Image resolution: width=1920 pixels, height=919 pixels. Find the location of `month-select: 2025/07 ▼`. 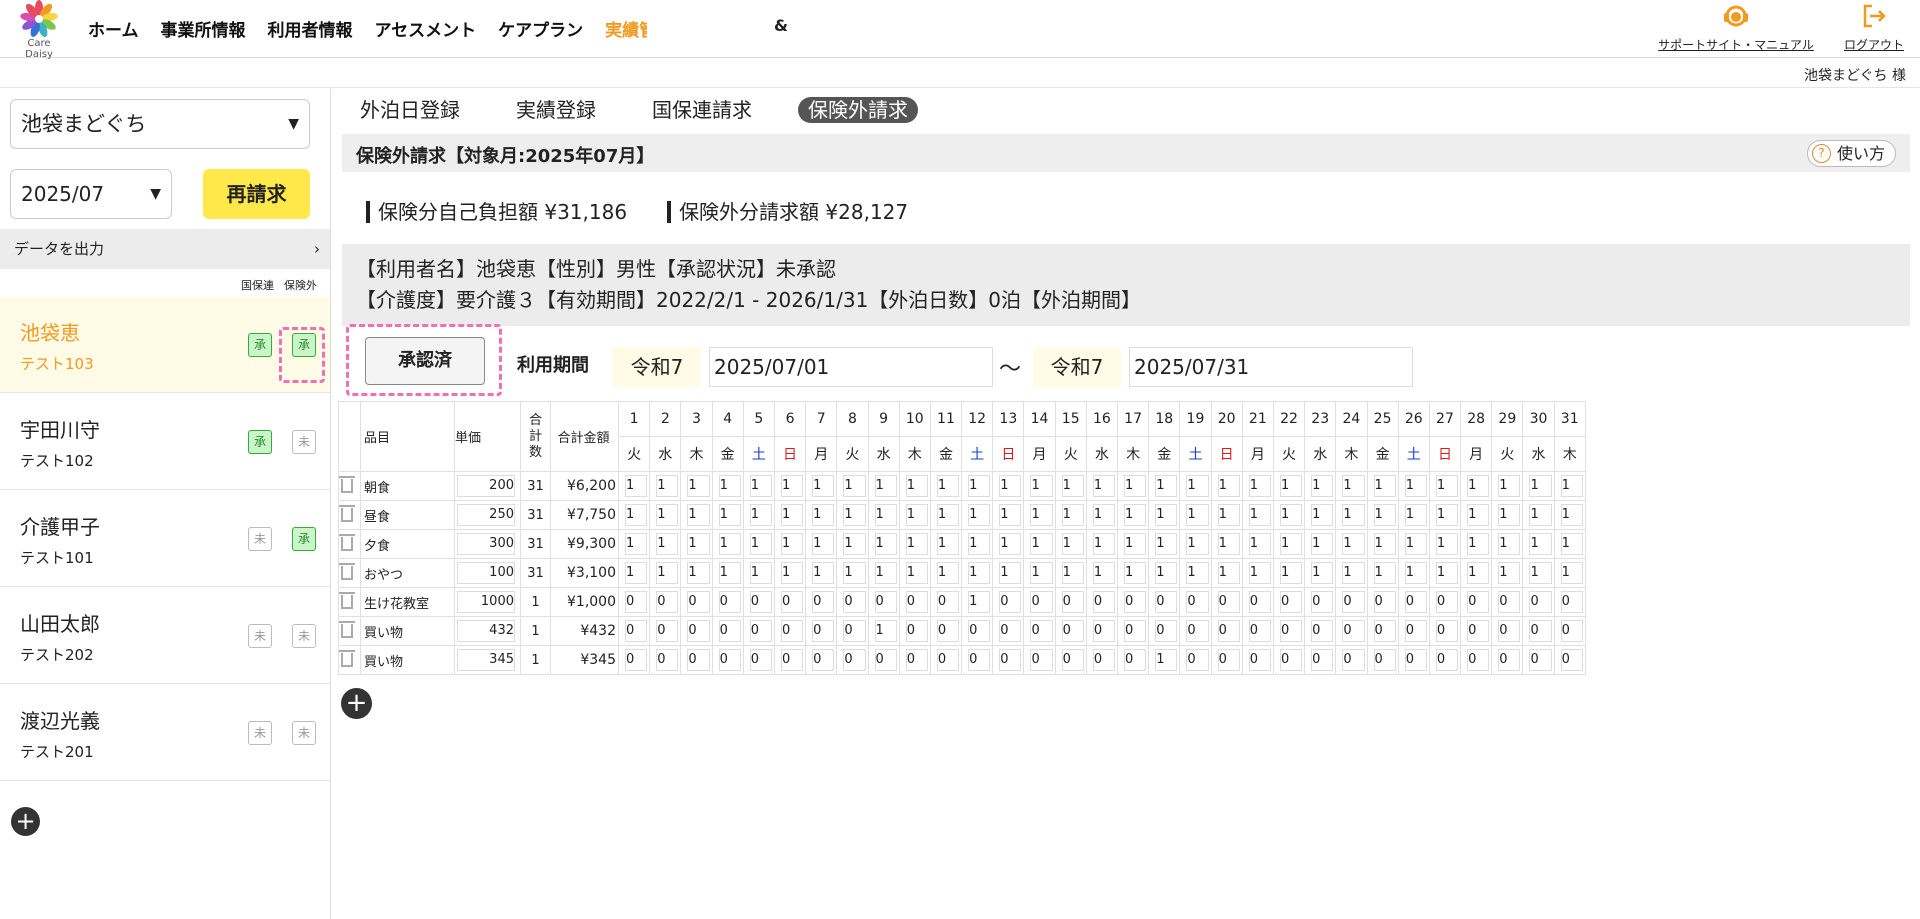

month-select: 2025/07 ▼ is located at coordinates (91, 194).